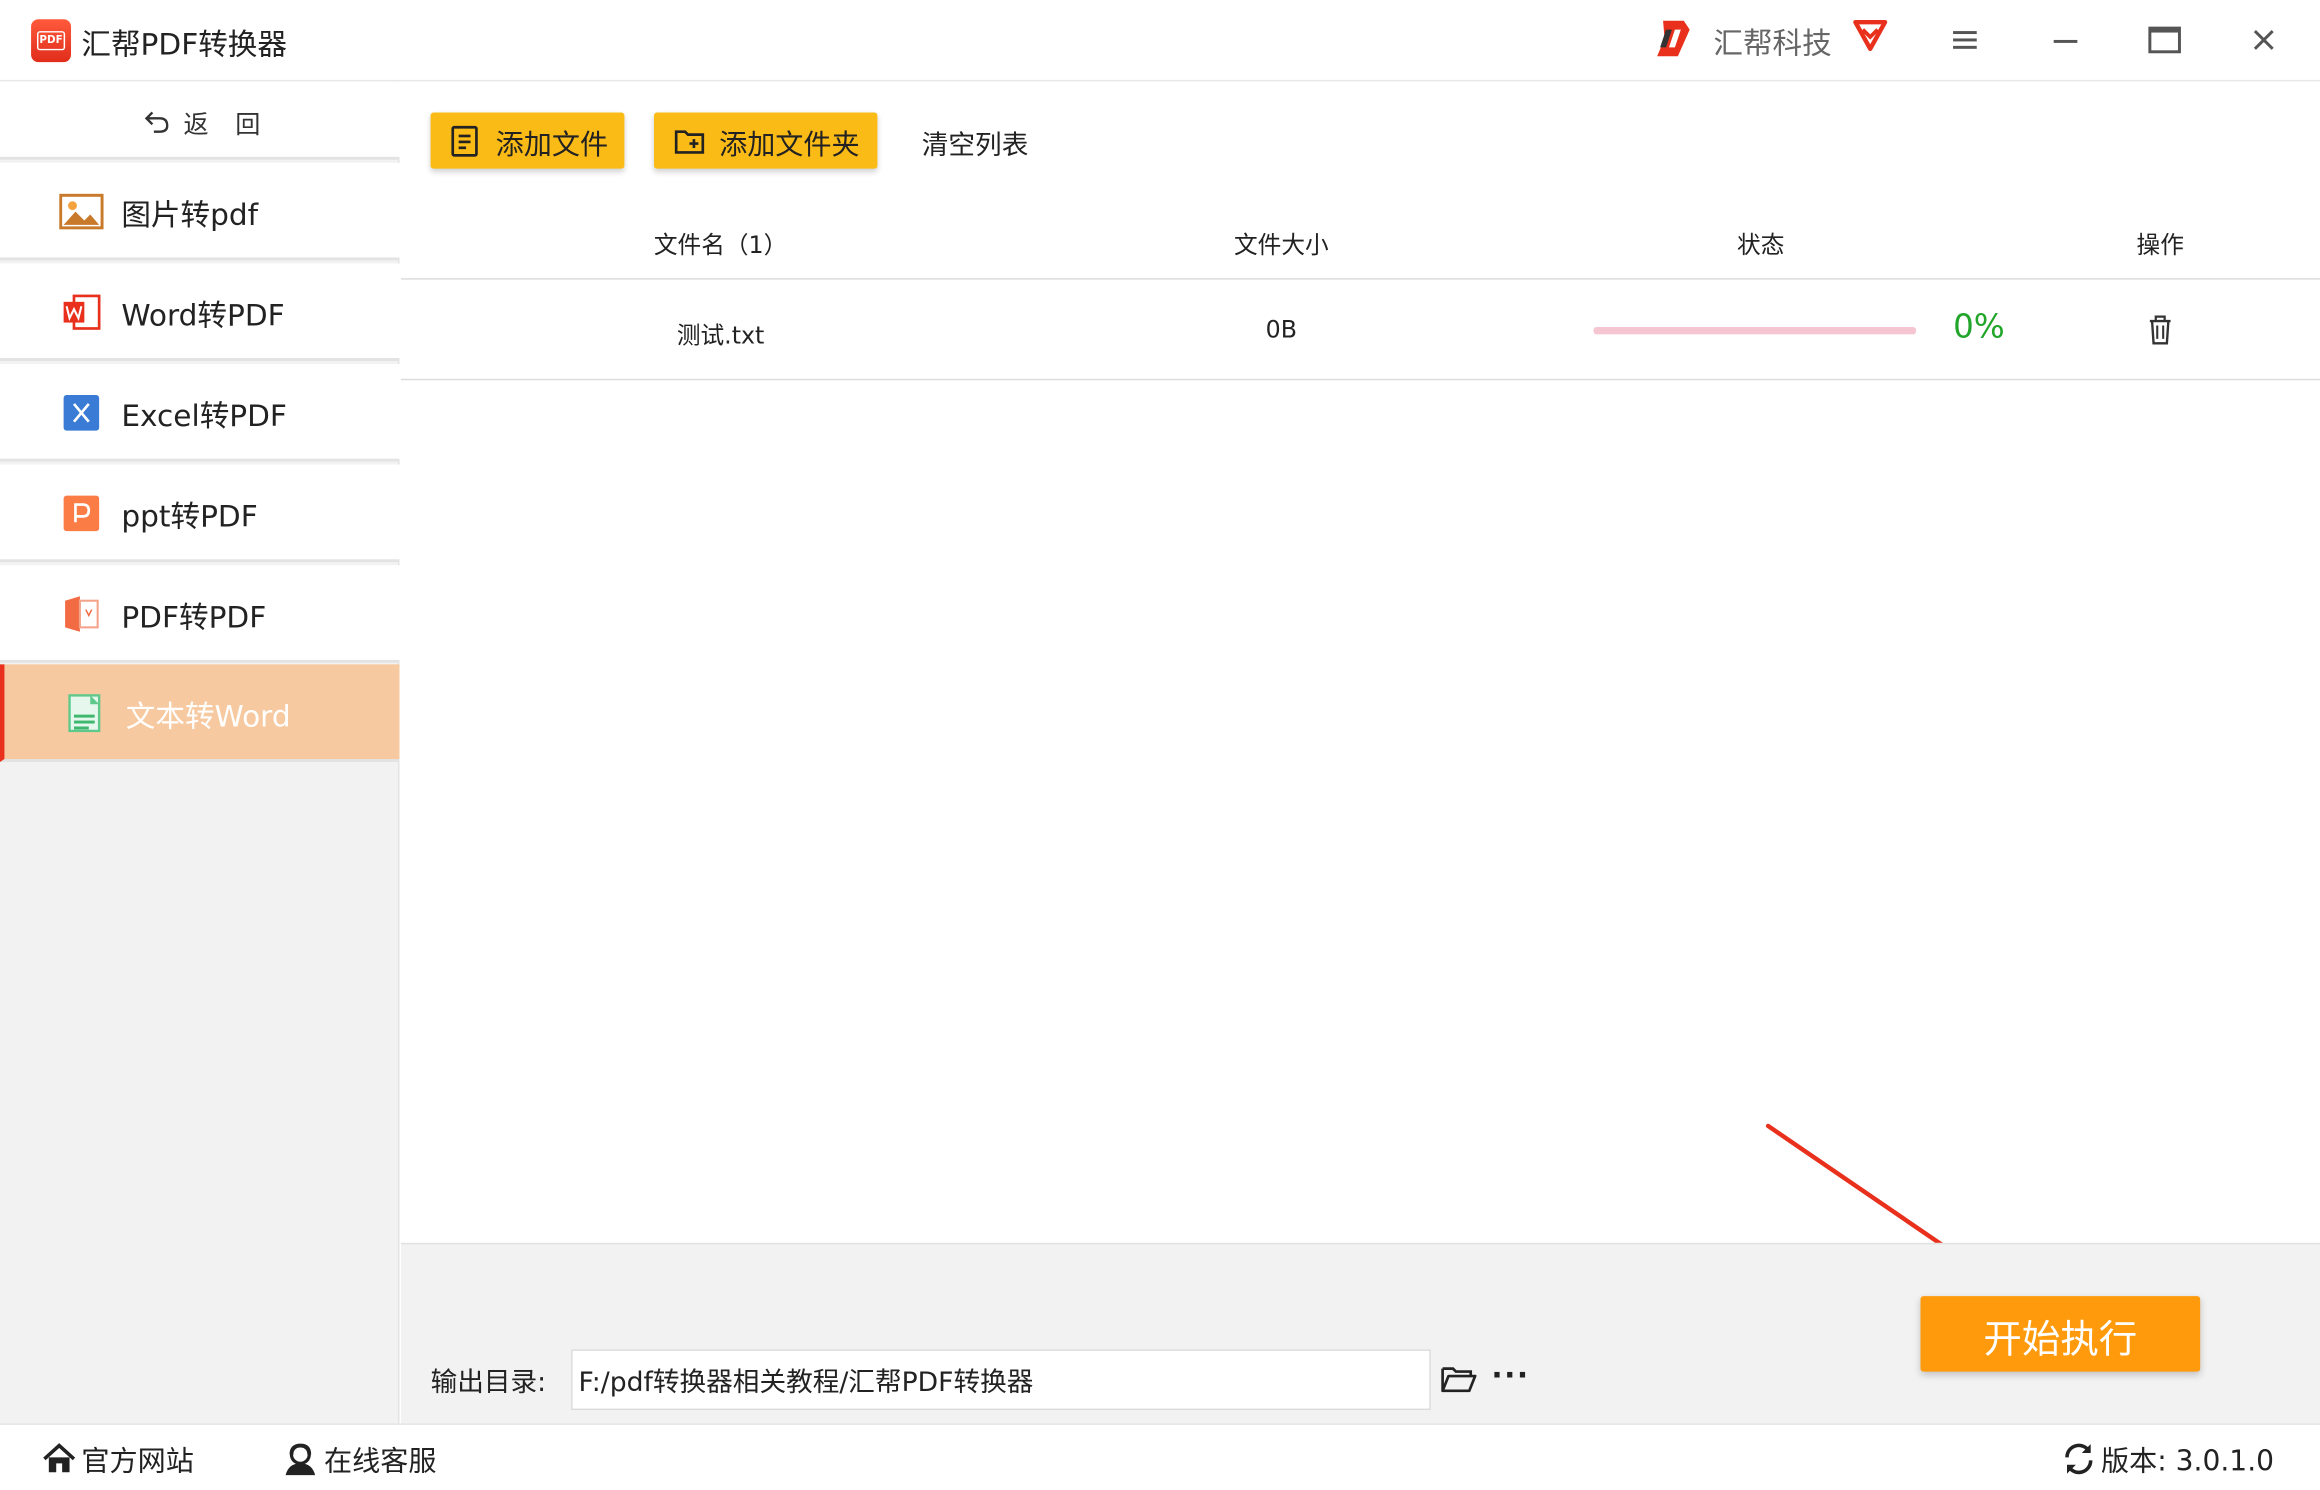 The width and height of the screenshot is (2320, 1490). What do you see at coordinates (2188, 1462) in the screenshot?
I see `version-label: 版本: 3.0.1.0` at bounding box center [2188, 1462].